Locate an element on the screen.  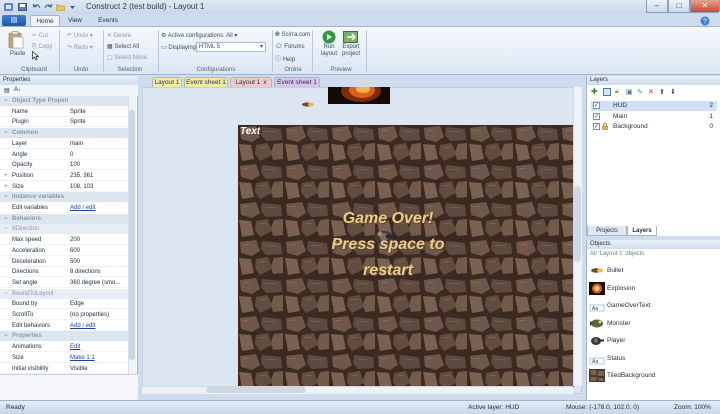
property-category: − Common is located at coordinates (64, 133).